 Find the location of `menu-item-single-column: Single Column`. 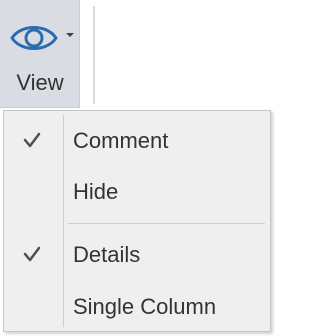

menu-item-single-column: Single Column is located at coordinates (137, 306).